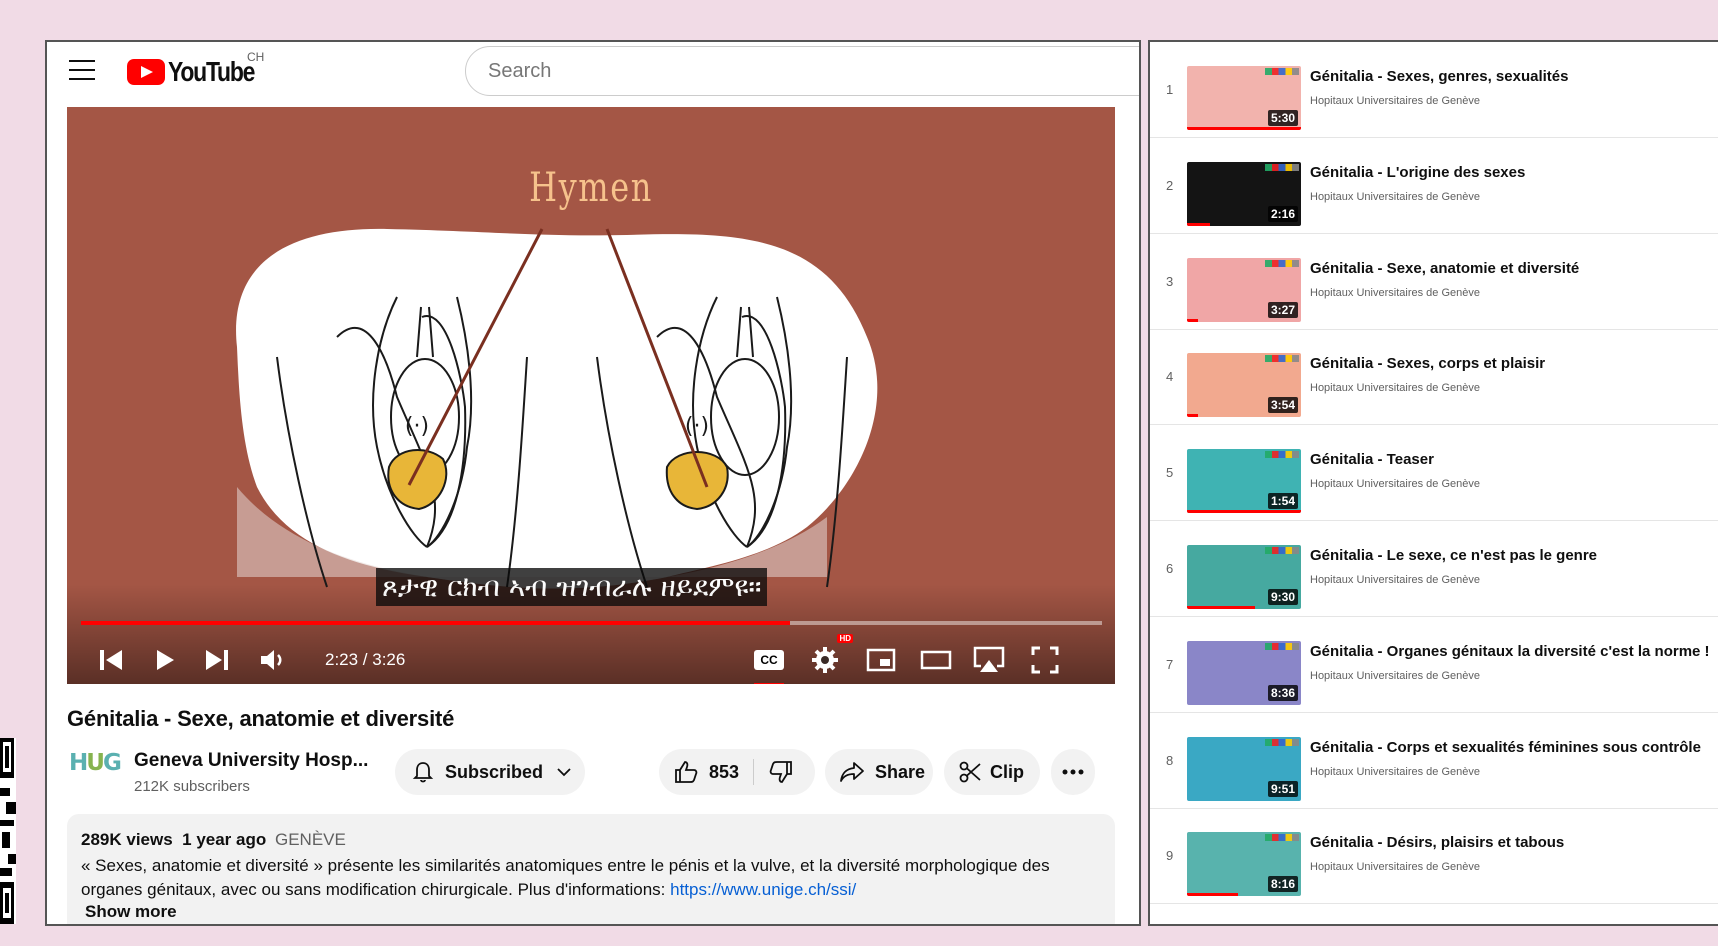 Image resolution: width=1718 pixels, height=946 pixels. I want to click on video-duration: 8:36, so click(1282, 692).